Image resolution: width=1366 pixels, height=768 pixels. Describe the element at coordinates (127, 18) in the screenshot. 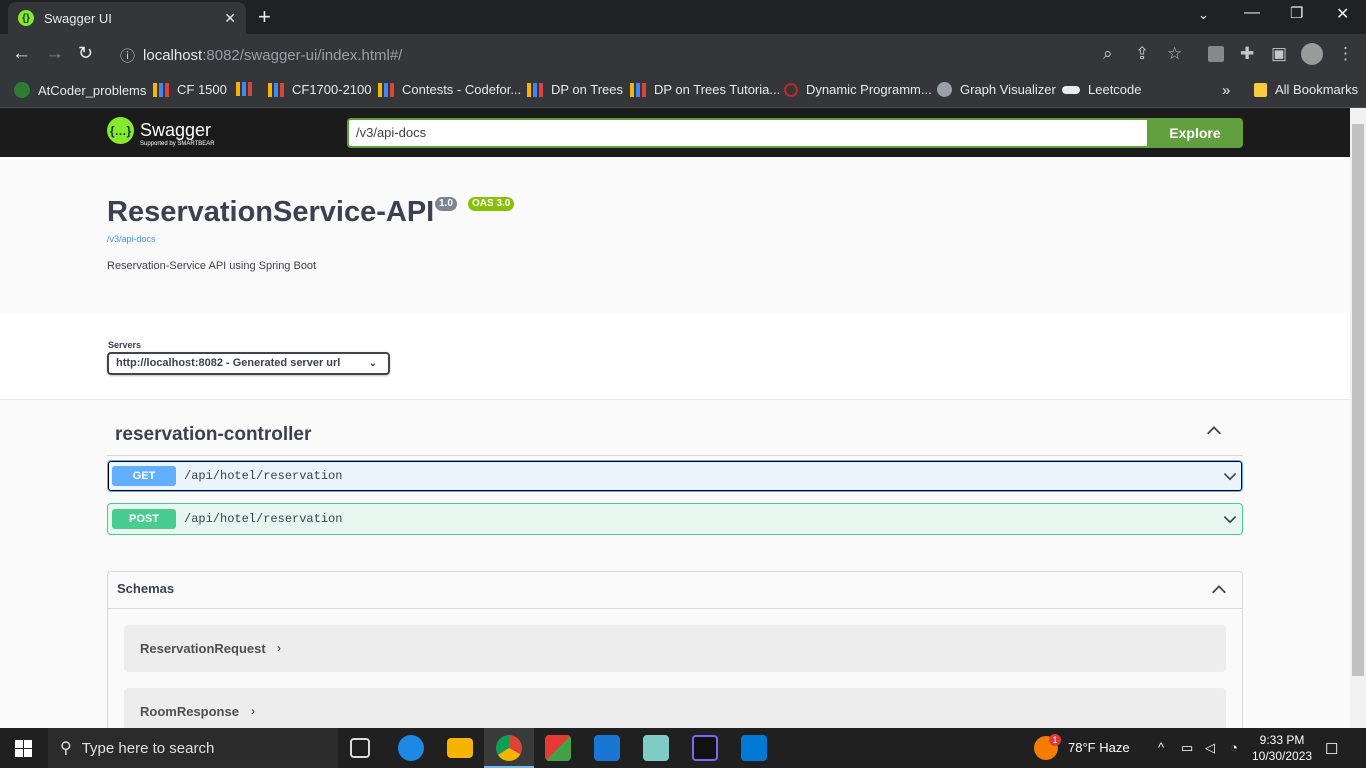

I see `browser-tab: {} Swagger UI ✕` at that location.